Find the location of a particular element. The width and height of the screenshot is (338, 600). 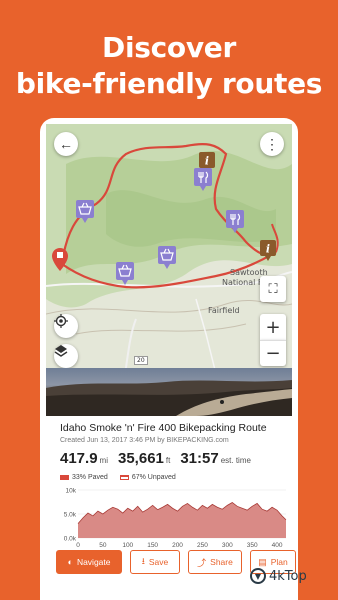

x-tick-label: 400 is located at coordinates (277, 545).